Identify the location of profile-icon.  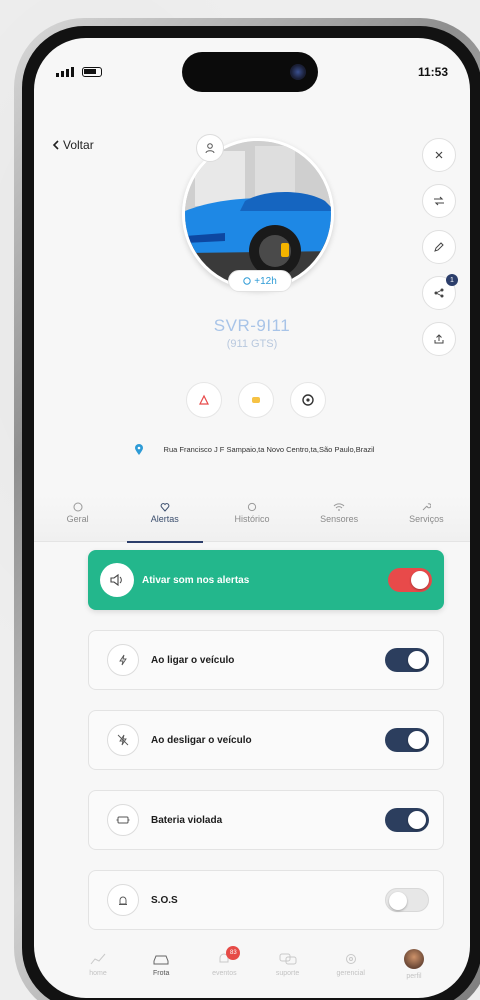
(413, 958).